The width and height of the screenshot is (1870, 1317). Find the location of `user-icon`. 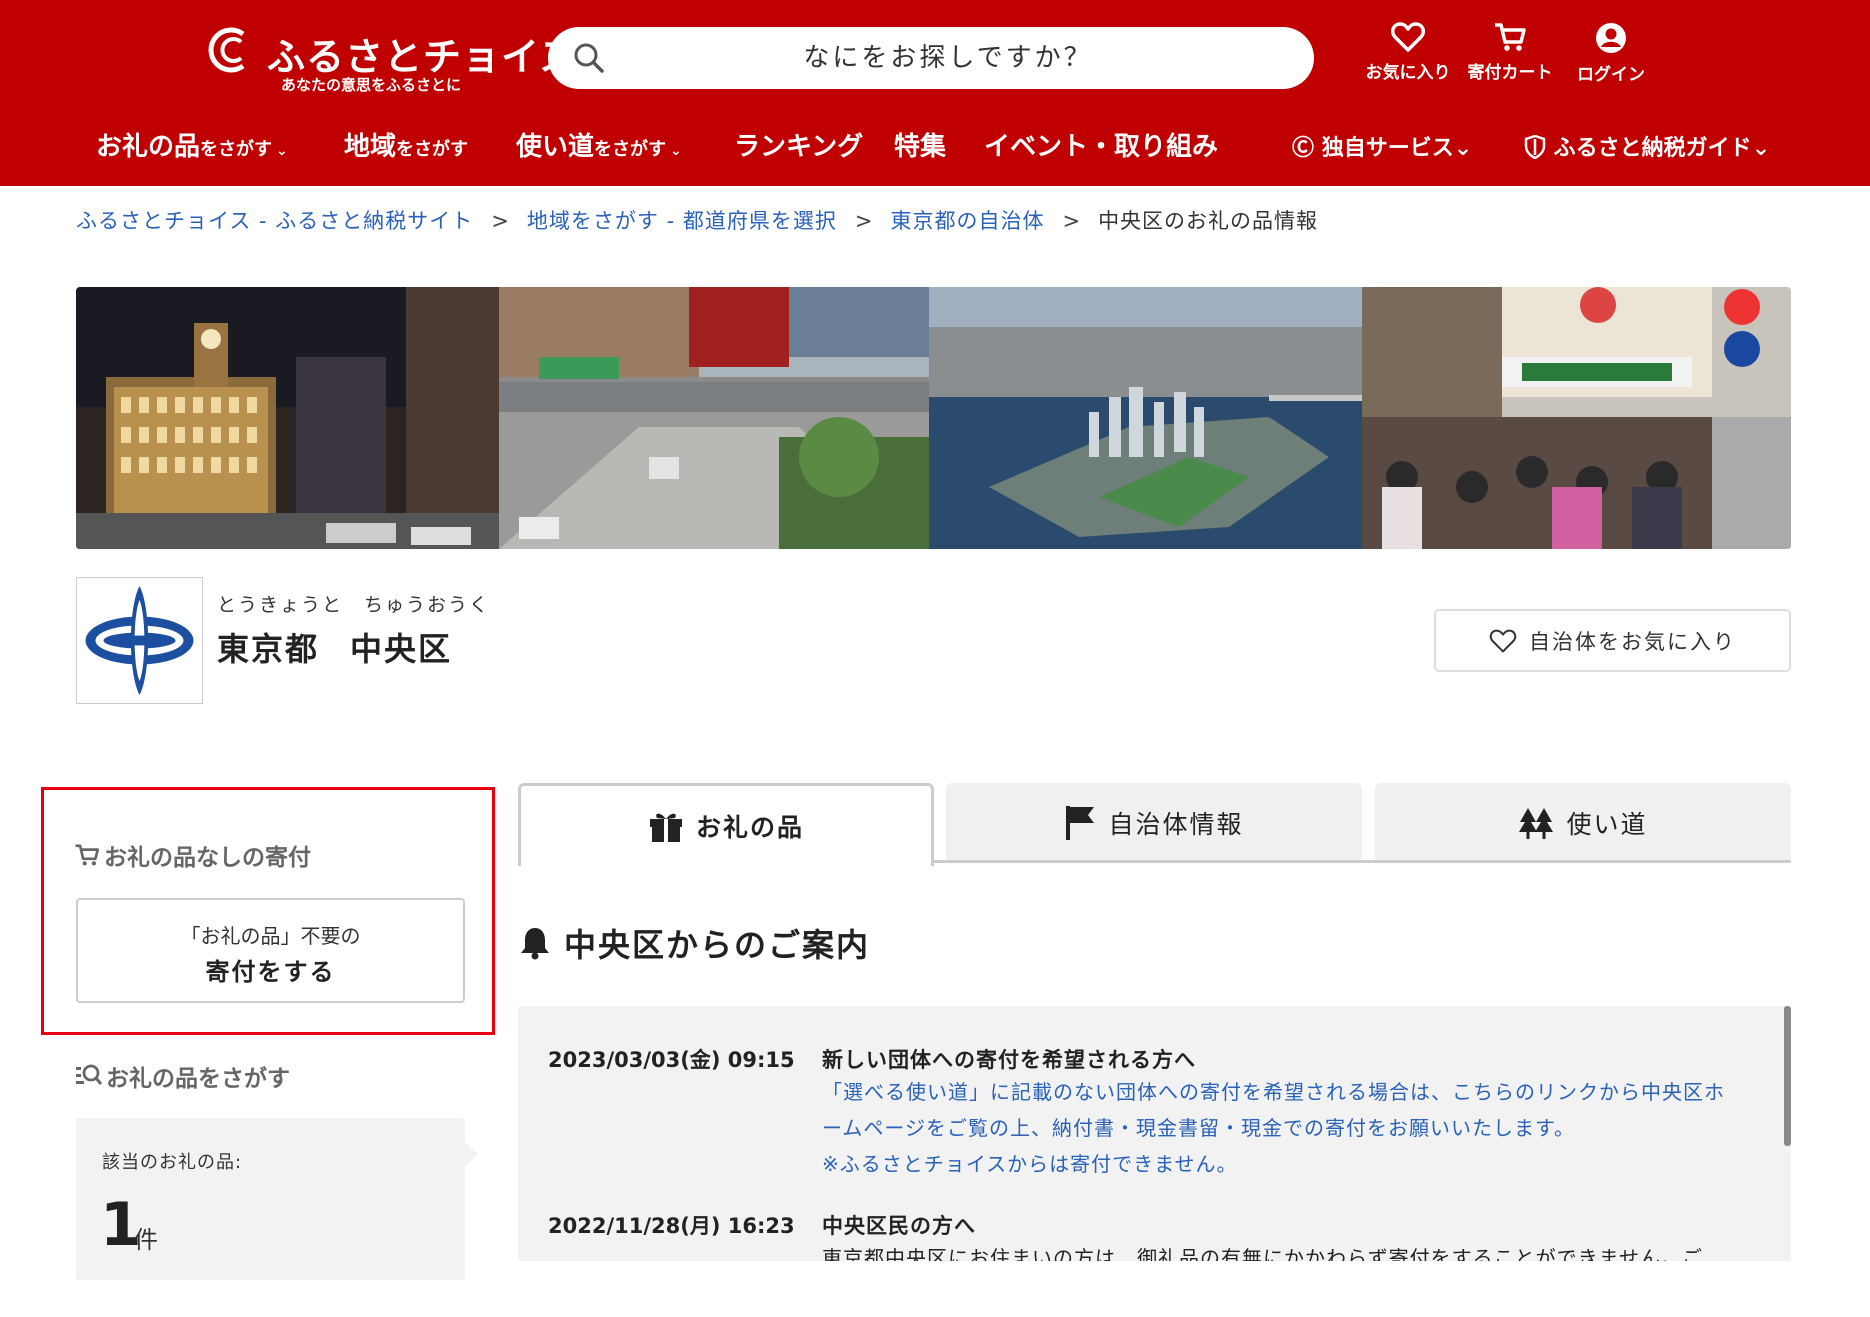

user-icon is located at coordinates (1611, 38).